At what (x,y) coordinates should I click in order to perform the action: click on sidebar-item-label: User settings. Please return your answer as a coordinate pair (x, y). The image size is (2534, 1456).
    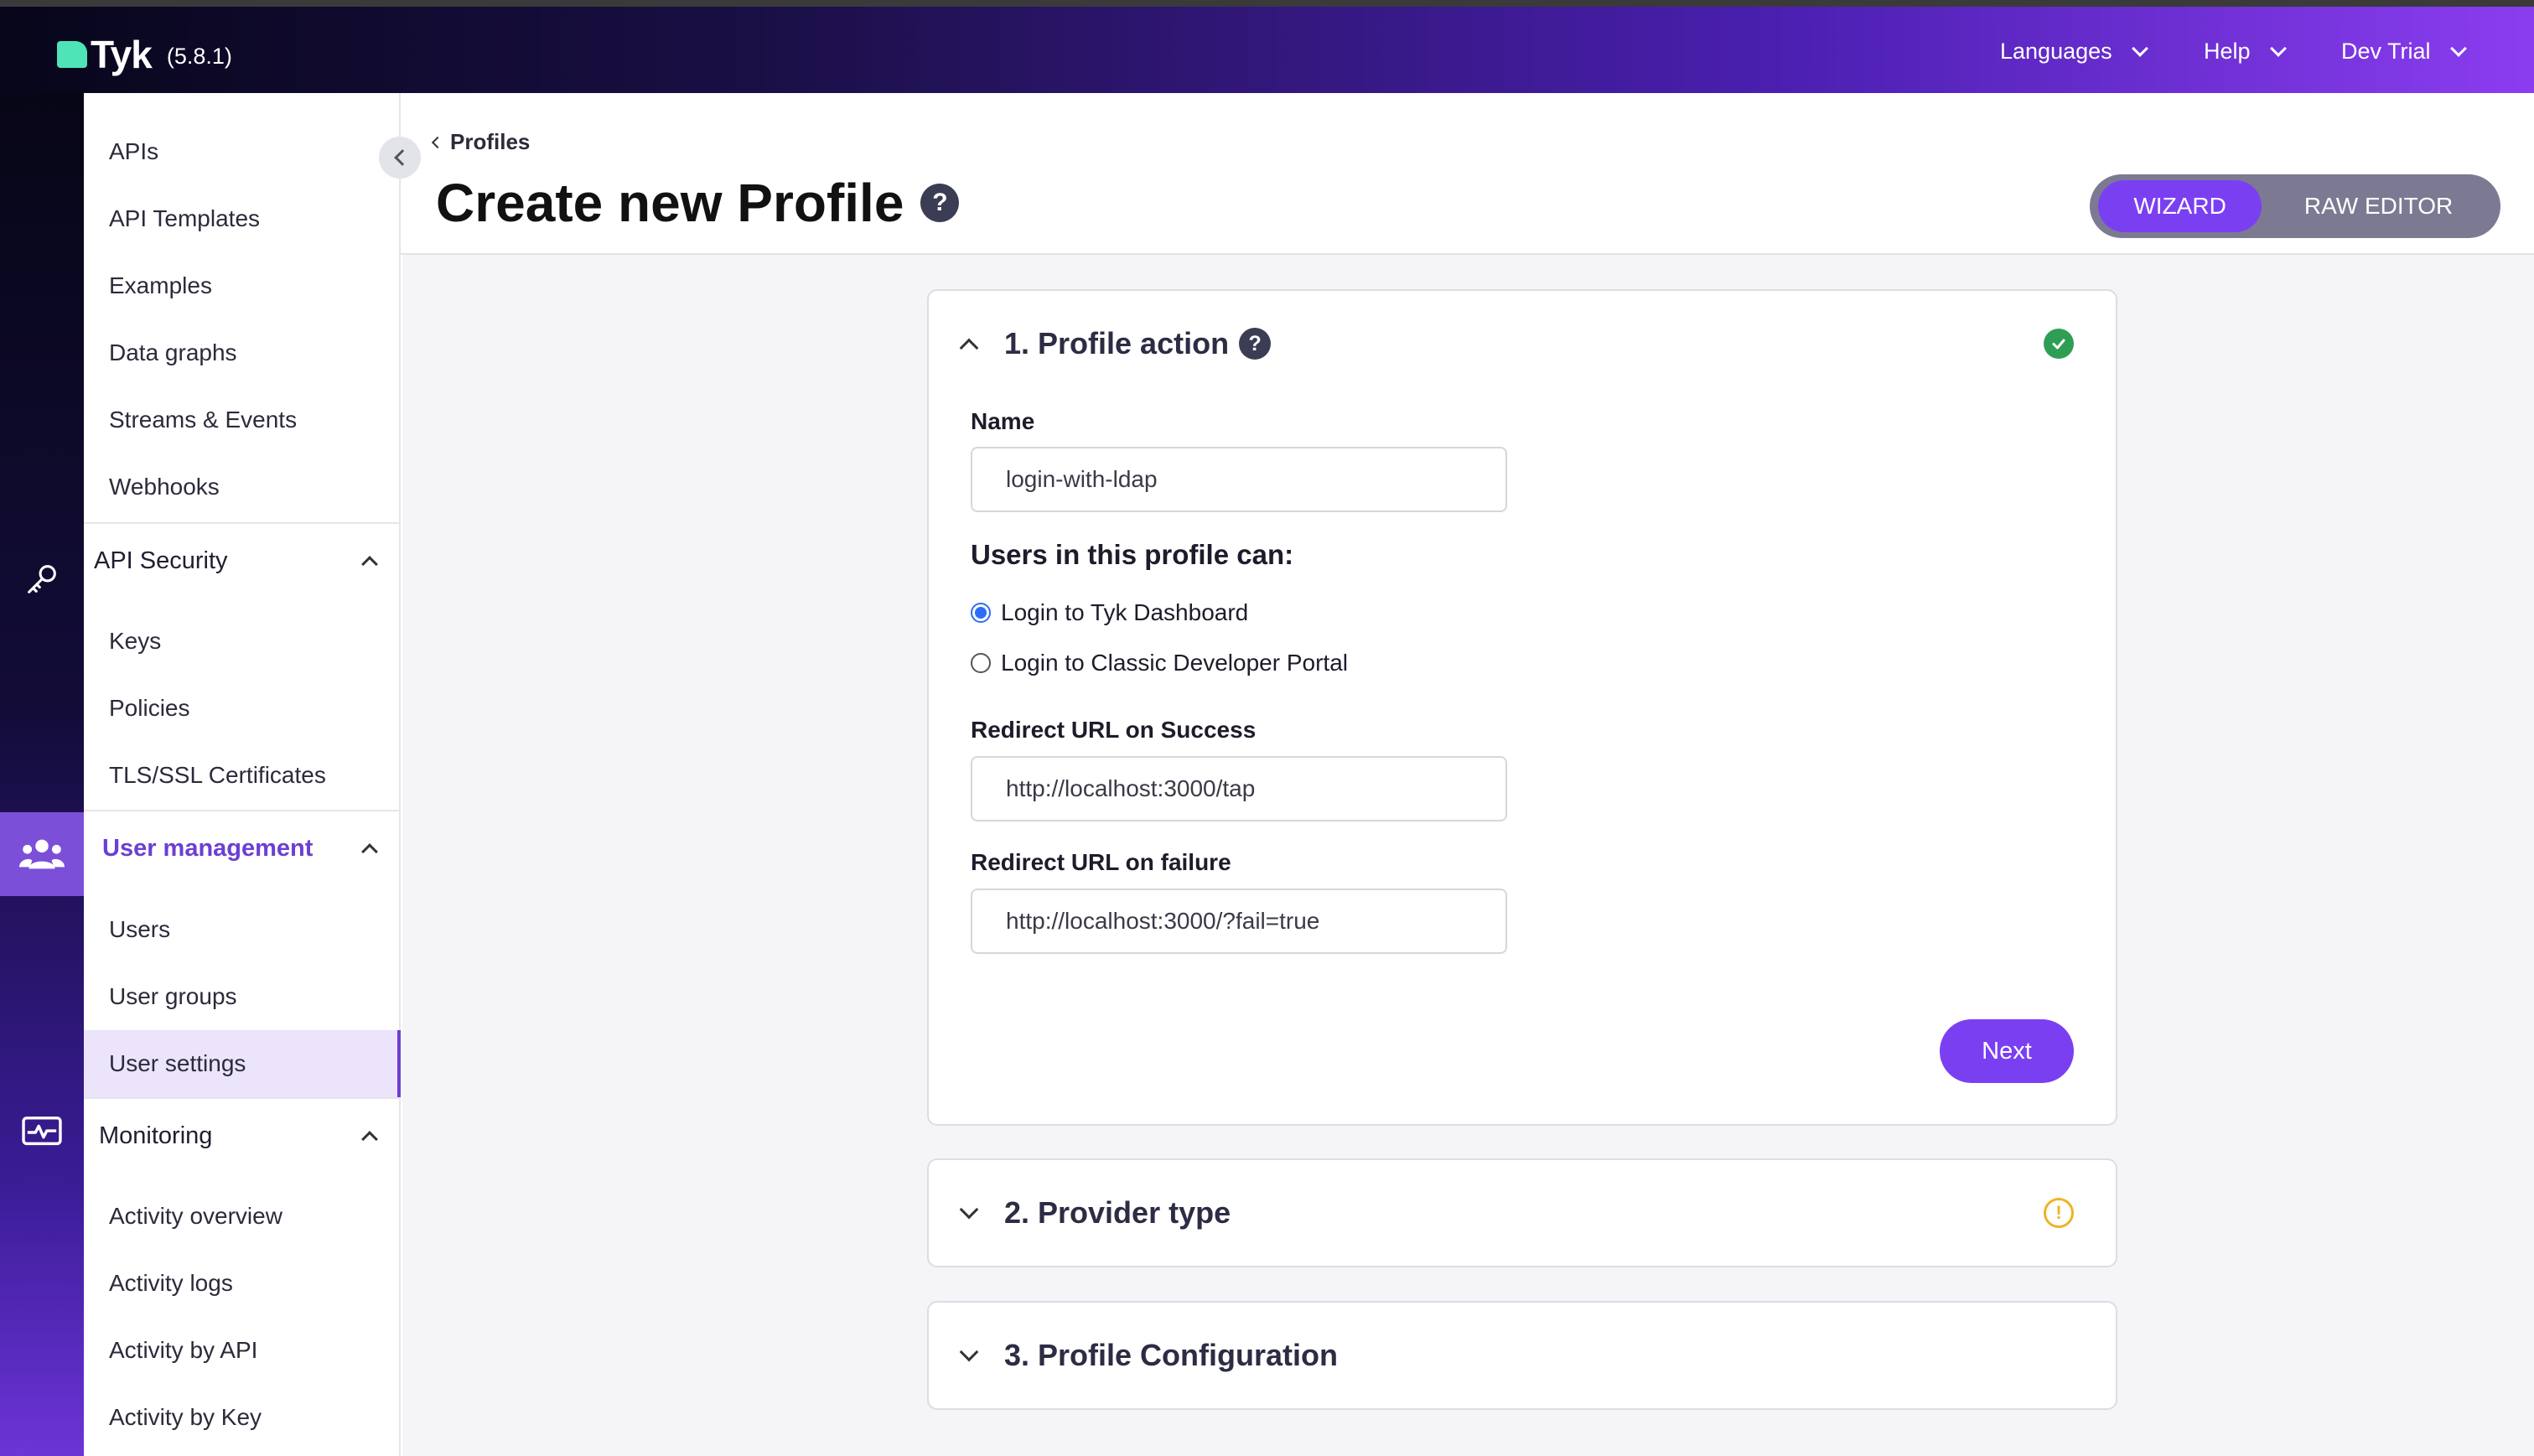
    Looking at the image, I should click on (177, 1063).